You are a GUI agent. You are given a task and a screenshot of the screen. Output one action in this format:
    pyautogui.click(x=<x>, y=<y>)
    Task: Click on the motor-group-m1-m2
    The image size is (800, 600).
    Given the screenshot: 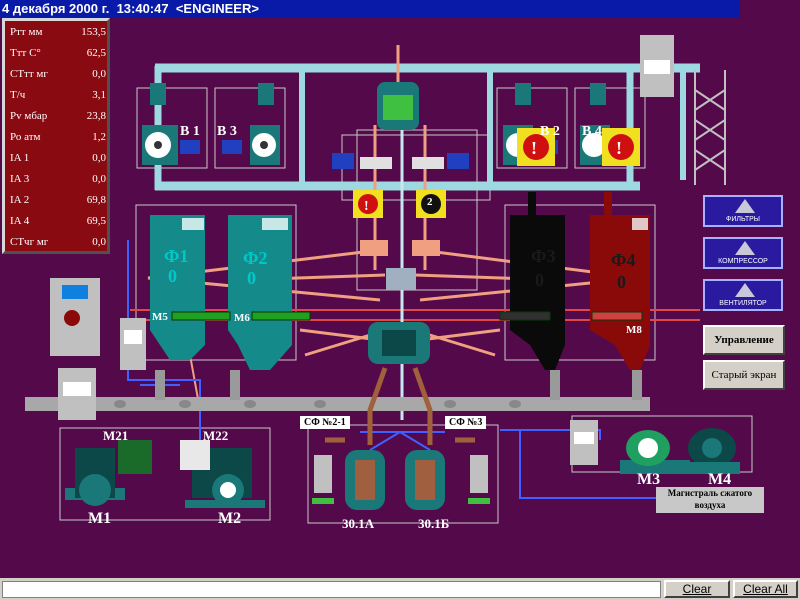 What is the action you would take?
    pyautogui.click(x=165, y=474)
    